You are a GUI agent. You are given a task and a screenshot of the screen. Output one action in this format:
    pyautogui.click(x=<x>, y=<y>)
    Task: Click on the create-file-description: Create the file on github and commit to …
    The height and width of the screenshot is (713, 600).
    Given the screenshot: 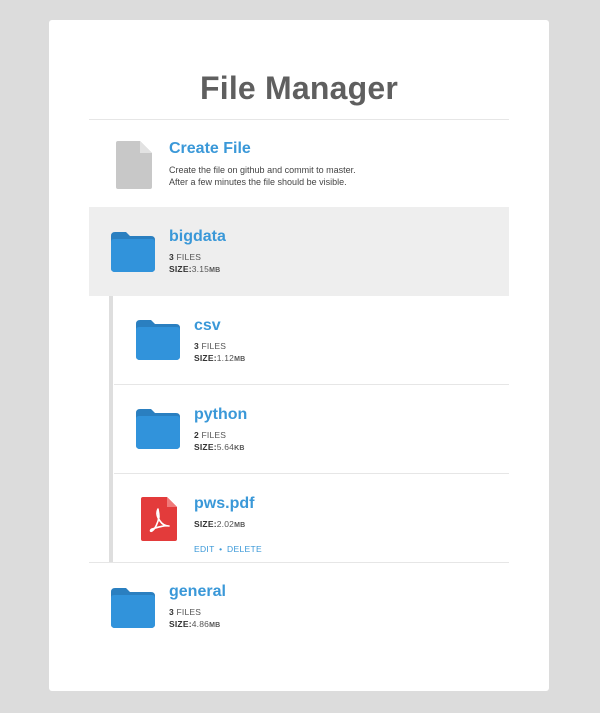 What is the action you would take?
    pyautogui.click(x=262, y=176)
    